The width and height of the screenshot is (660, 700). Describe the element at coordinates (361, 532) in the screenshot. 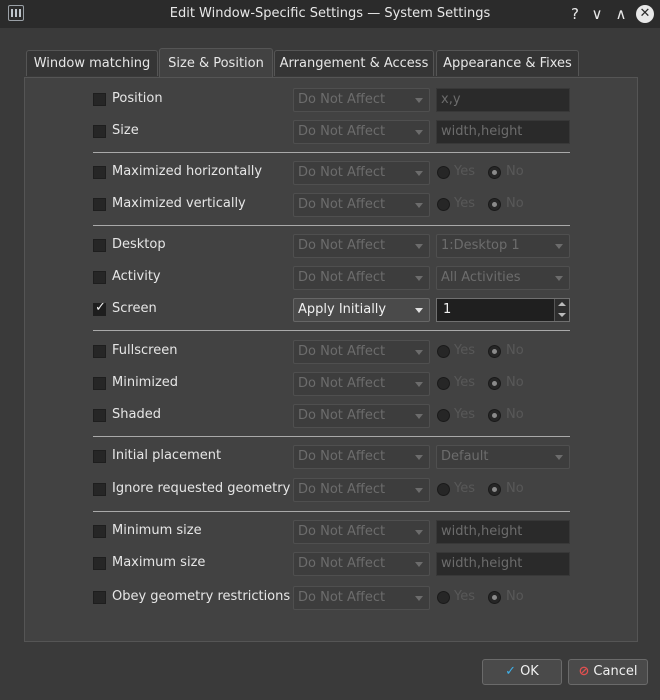

I see `minimum-size-policy-select: Do Not Affect` at that location.